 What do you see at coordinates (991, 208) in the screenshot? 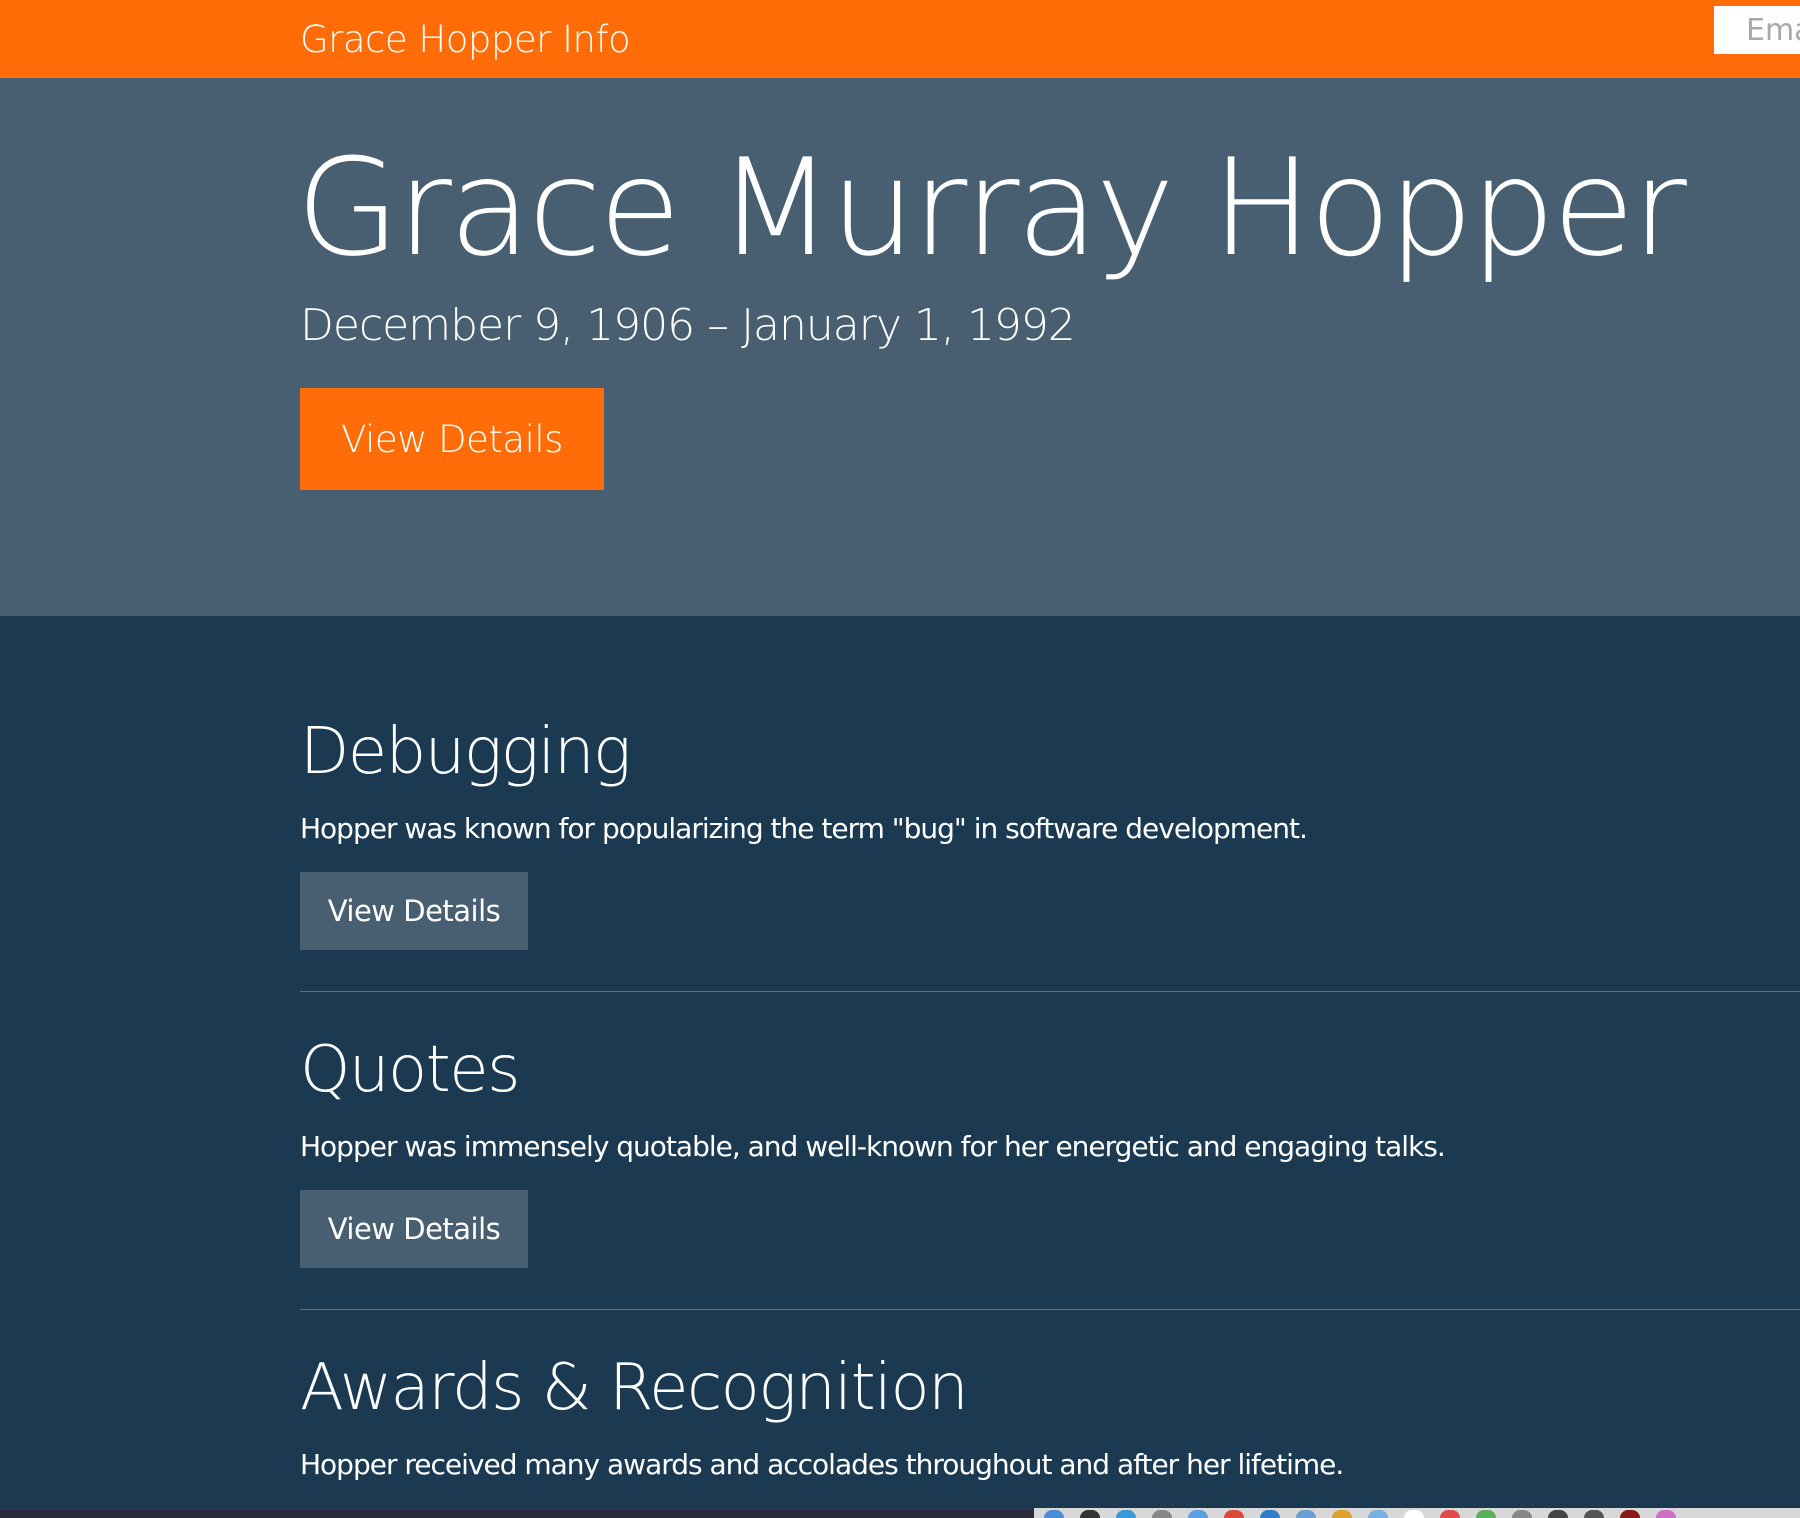
I see `hero-title: Grace Murray Hopper` at bounding box center [991, 208].